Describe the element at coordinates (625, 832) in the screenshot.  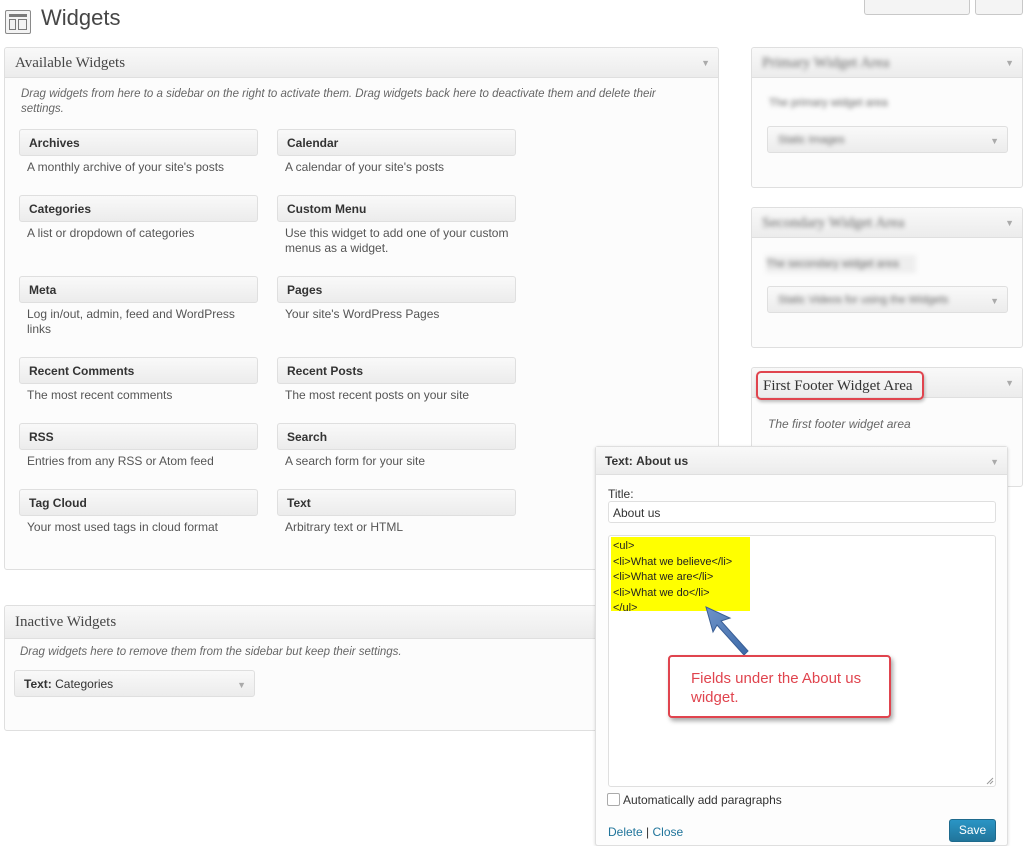
I see `delete-link: Delete` at that location.